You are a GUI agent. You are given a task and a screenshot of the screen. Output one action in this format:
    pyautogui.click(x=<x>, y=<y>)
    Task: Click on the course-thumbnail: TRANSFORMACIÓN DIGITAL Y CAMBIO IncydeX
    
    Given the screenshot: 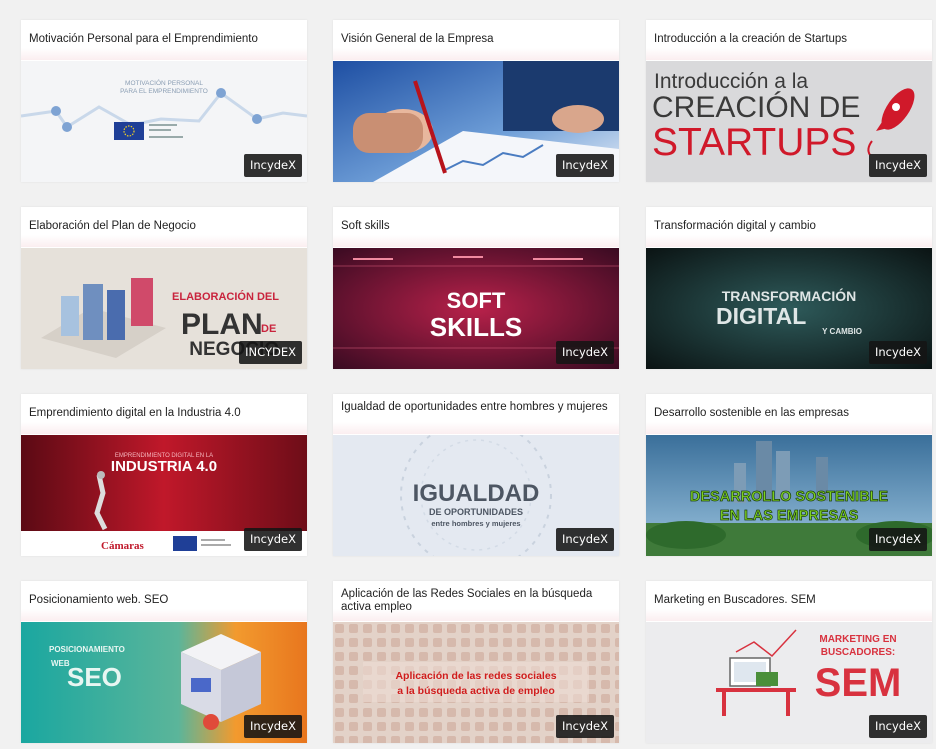 What is the action you would take?
    pyautogui.click(x=789, y=308)
    